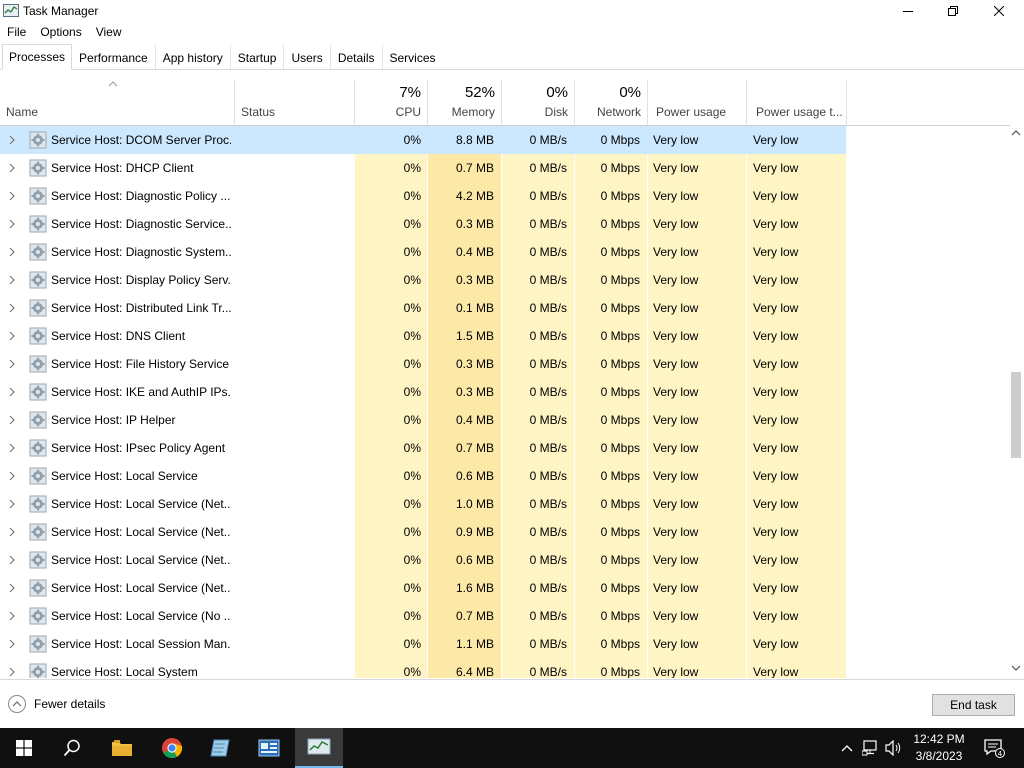 The image size is (1024, 768). Describe the element at coordinates (294, 97) in the screenshot. I see `column-header-status: Status` at that location.